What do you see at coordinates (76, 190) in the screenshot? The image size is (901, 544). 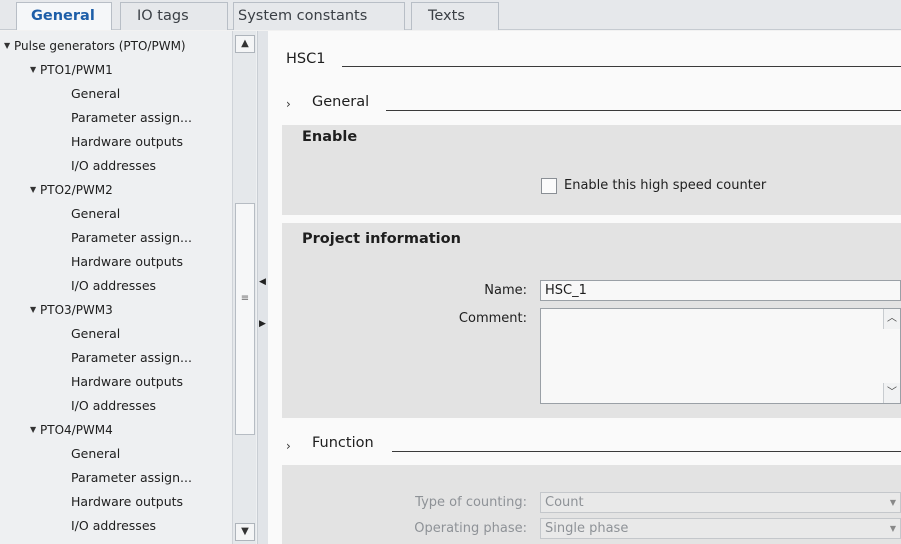 I see `tree-item-label: PTO2/PWM2` at bounding box center [76, 190].